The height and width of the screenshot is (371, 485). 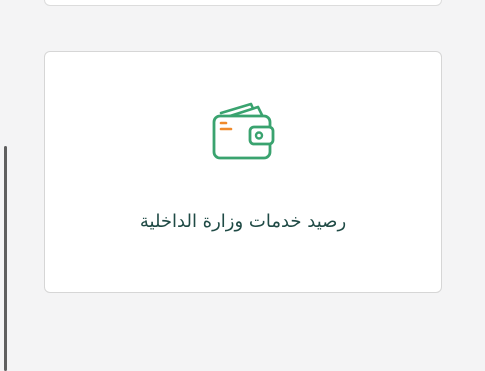 What do you see at coordinates (243, 3) in the screenshot?
I see `service-card-previous` at bounding box center [243, 3].